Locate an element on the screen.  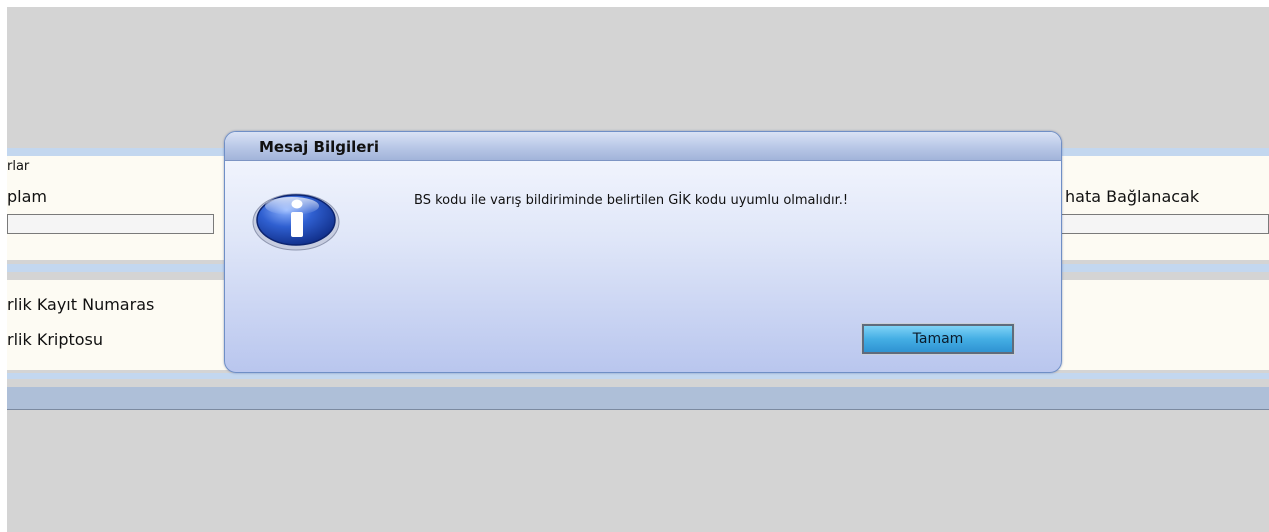
info-icon is located at coordinates (296, 222).